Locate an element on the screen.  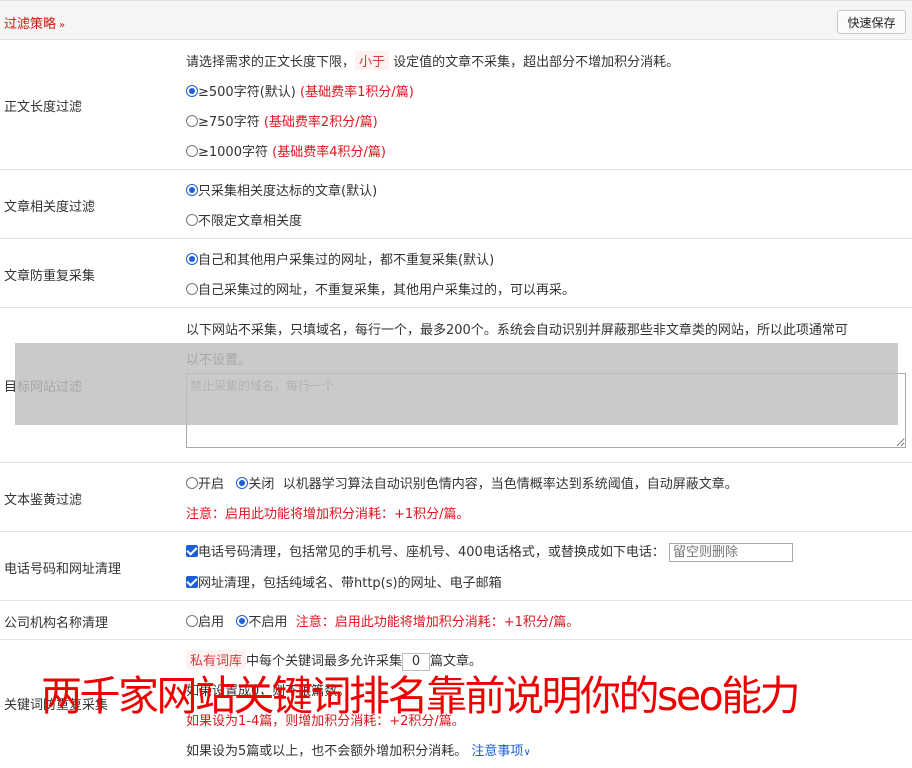
length-option-label: ≥750字符 is located at coordinates (229, 122).